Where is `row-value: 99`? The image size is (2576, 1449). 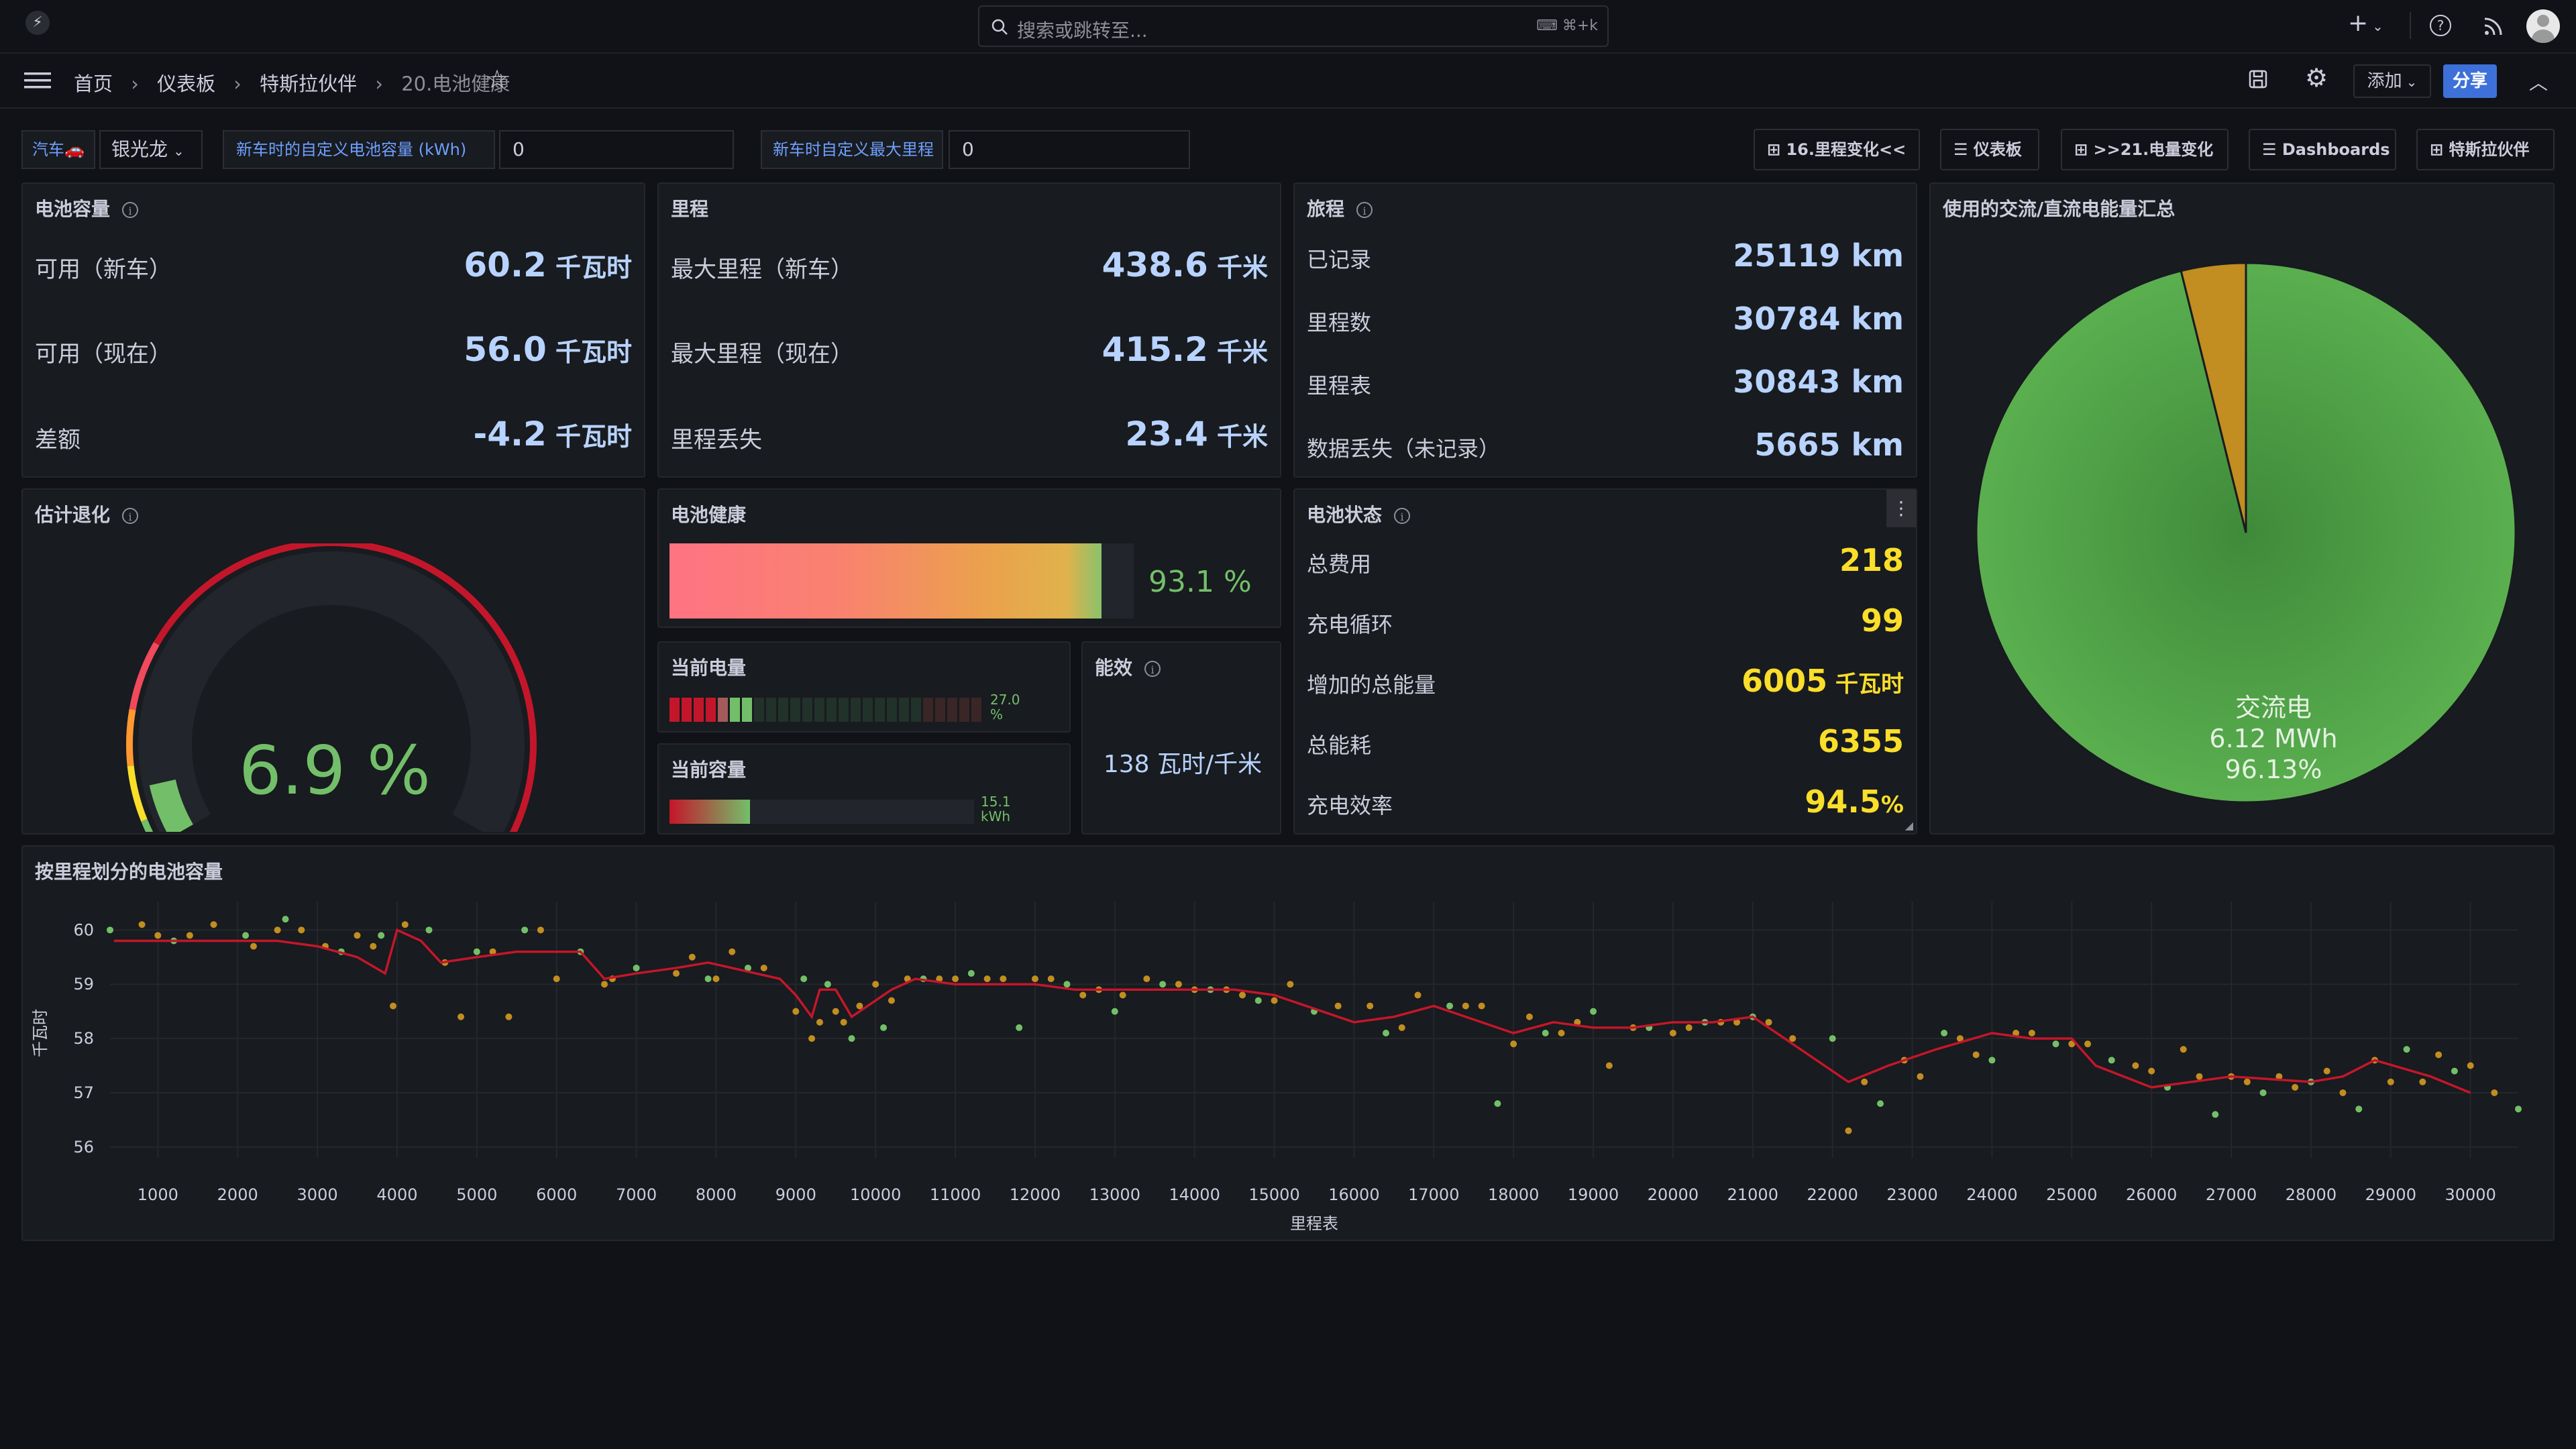
row-value: 99 is located at coordinates (1882, 620).